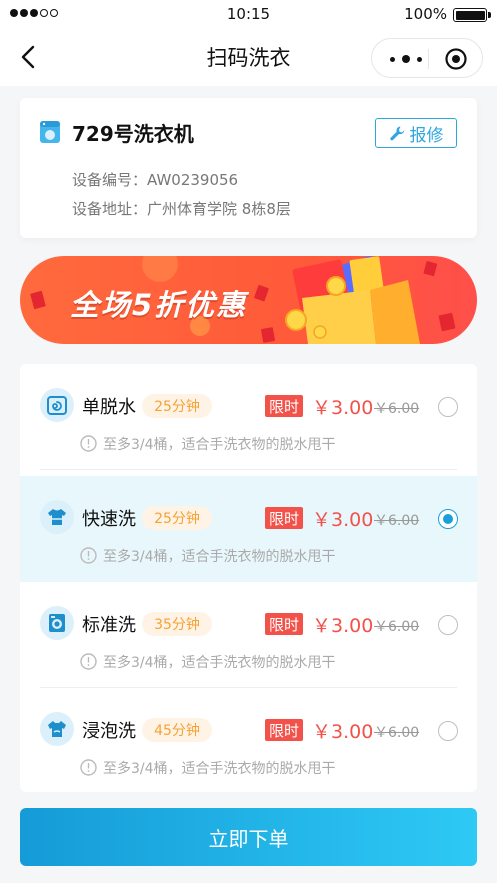  What do you see at coordinates (396, 133) in the screenshot?
I see `wrench-icon` at bounding box center [396, 133].